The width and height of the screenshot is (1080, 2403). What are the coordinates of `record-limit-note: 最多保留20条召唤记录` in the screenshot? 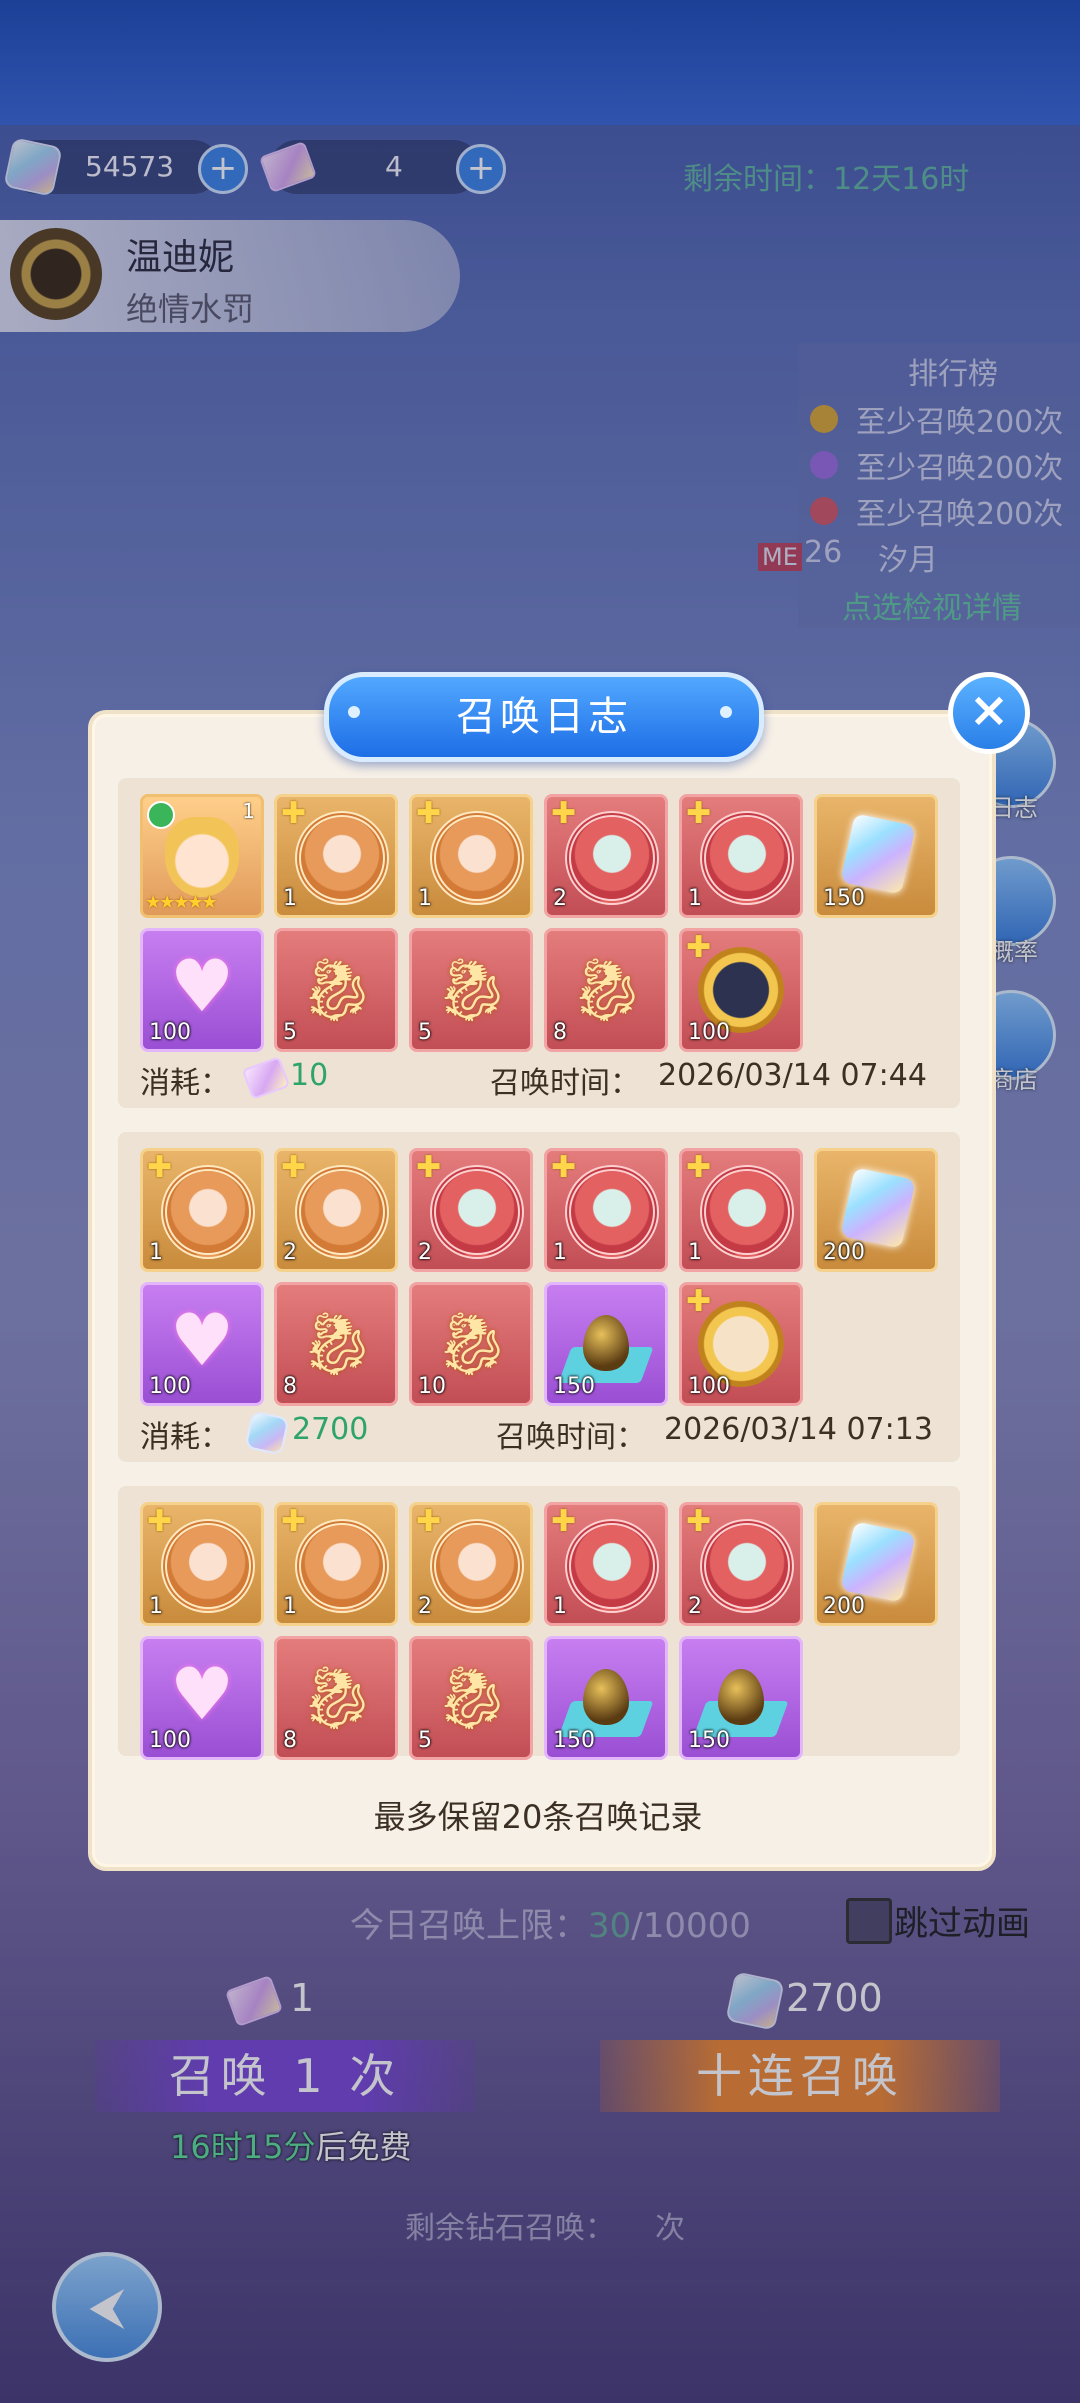 It's located at (538, 1817).